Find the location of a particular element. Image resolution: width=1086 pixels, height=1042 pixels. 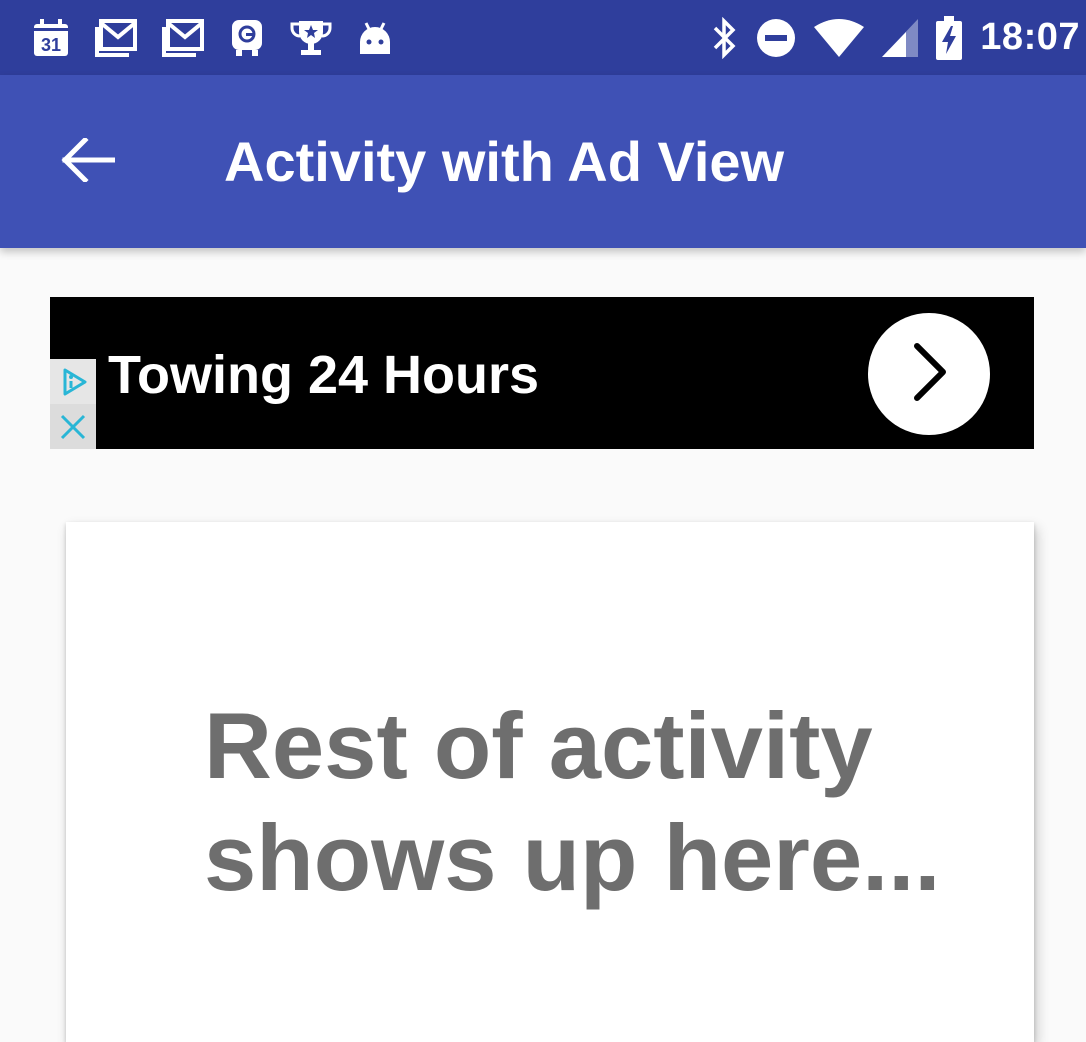

chevron-right-icon is located at coordinates (929, 374).